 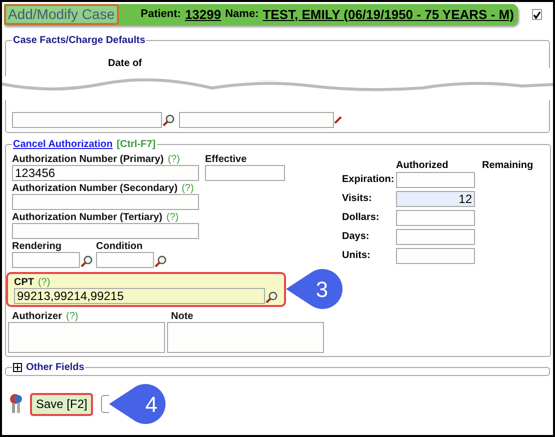 I want to click on field-label: Dollars:, so click(x=361, y=218).